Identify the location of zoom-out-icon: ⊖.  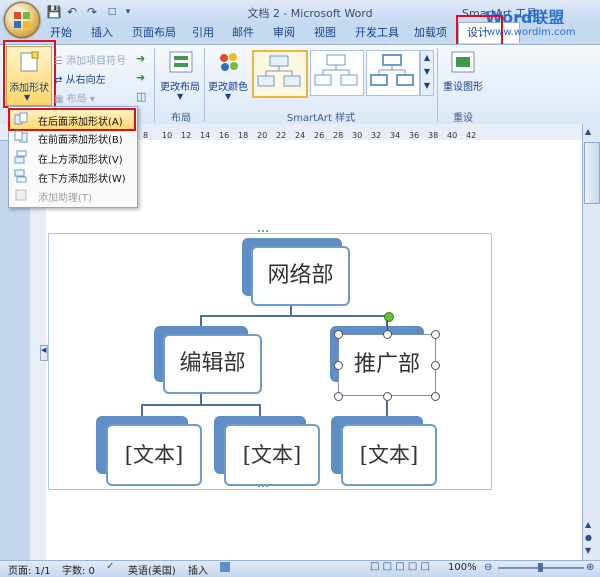
(488, 567).